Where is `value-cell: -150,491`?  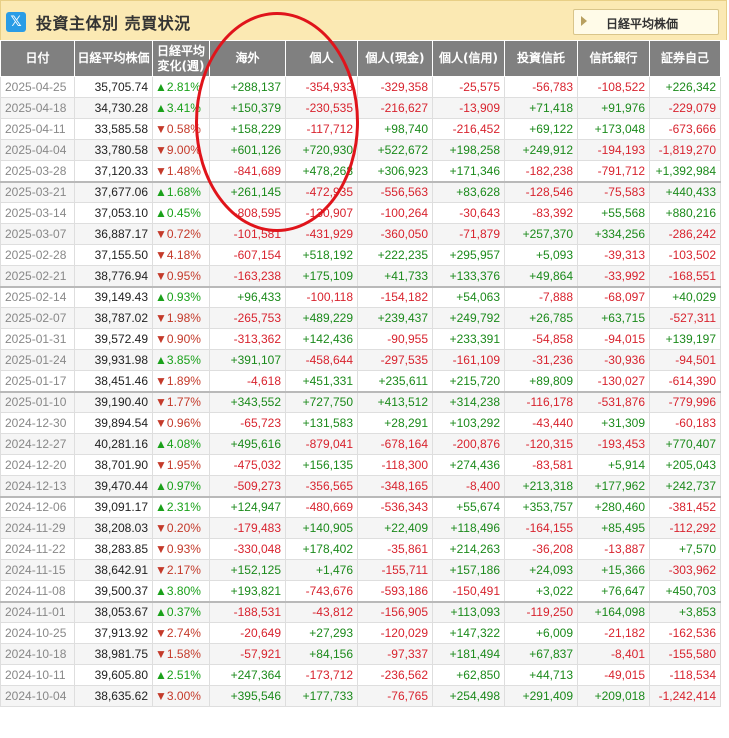 value-cell: -150,491 is located at coordinates (468, 591).